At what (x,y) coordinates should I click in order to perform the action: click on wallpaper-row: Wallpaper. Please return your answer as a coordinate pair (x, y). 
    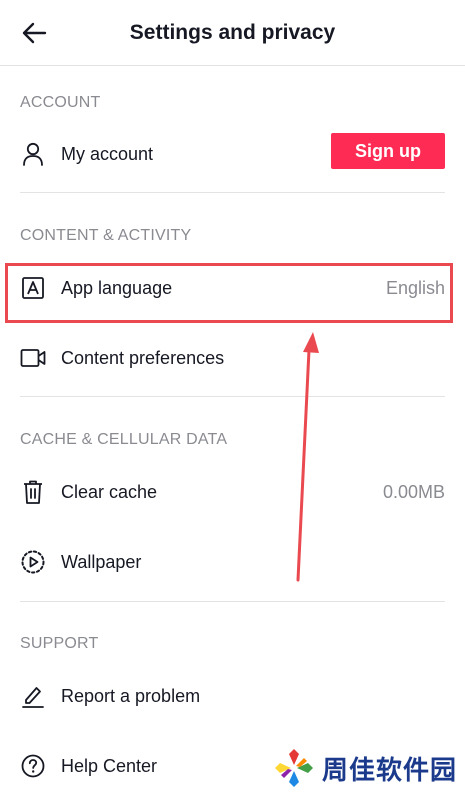
    Looking at the image, I should click on (232, 562).